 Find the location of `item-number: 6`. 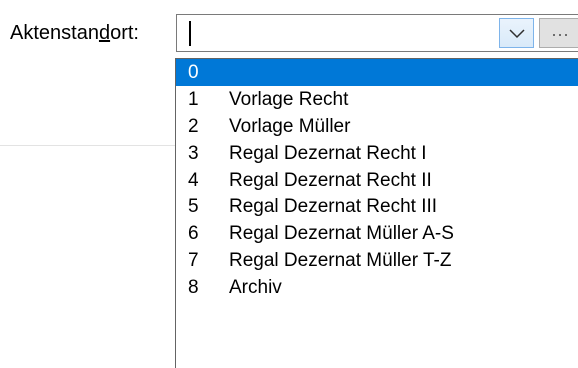

item-number: 6 is located at coordinates (193, 234).